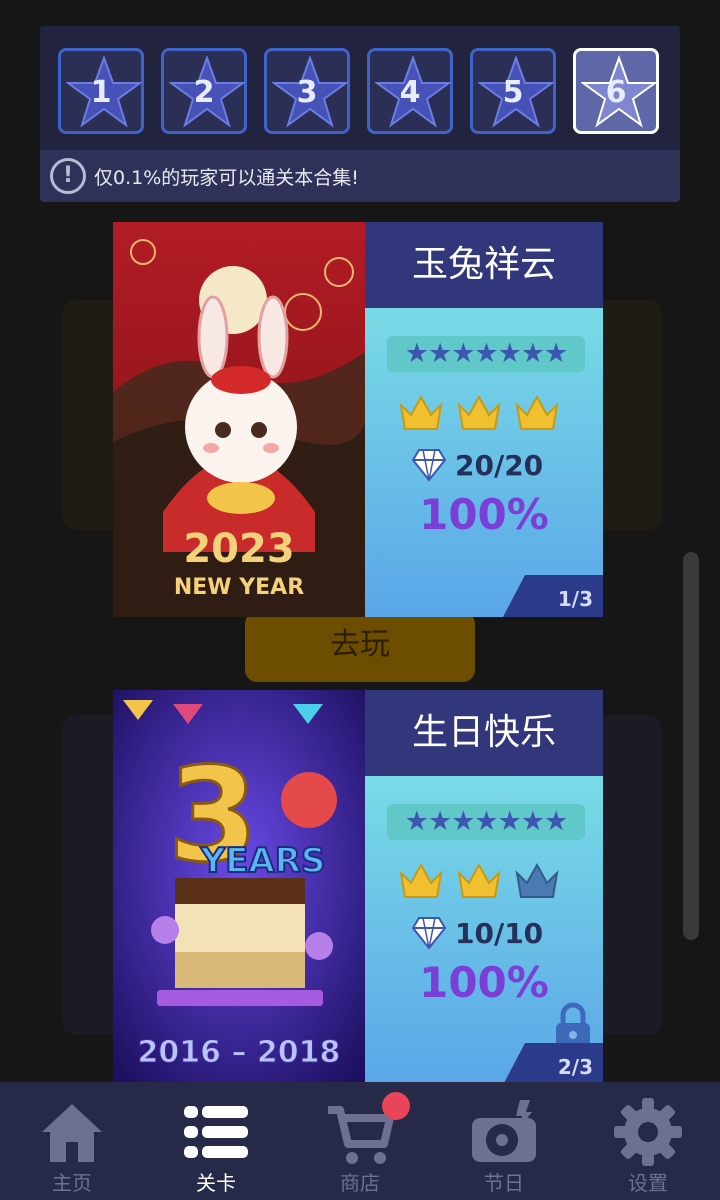 The width and height of the screenshot is (720, 1200). I want to click on gear-icon, so click(648, 1132).